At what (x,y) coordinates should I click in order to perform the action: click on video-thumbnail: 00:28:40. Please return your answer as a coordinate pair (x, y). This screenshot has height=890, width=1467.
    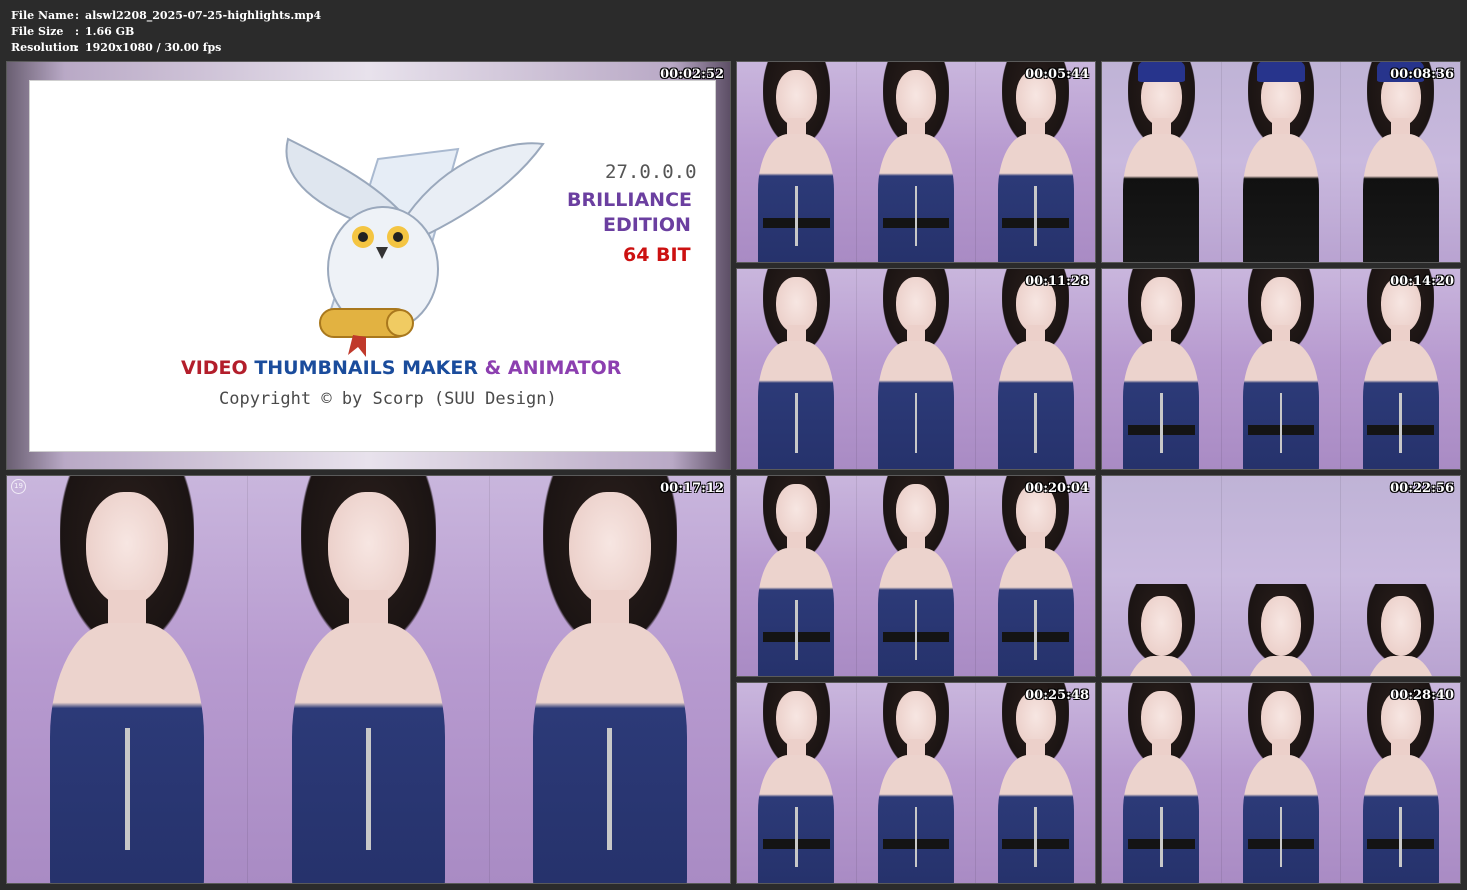
    Looking at the image, I should click on (1281, 783).